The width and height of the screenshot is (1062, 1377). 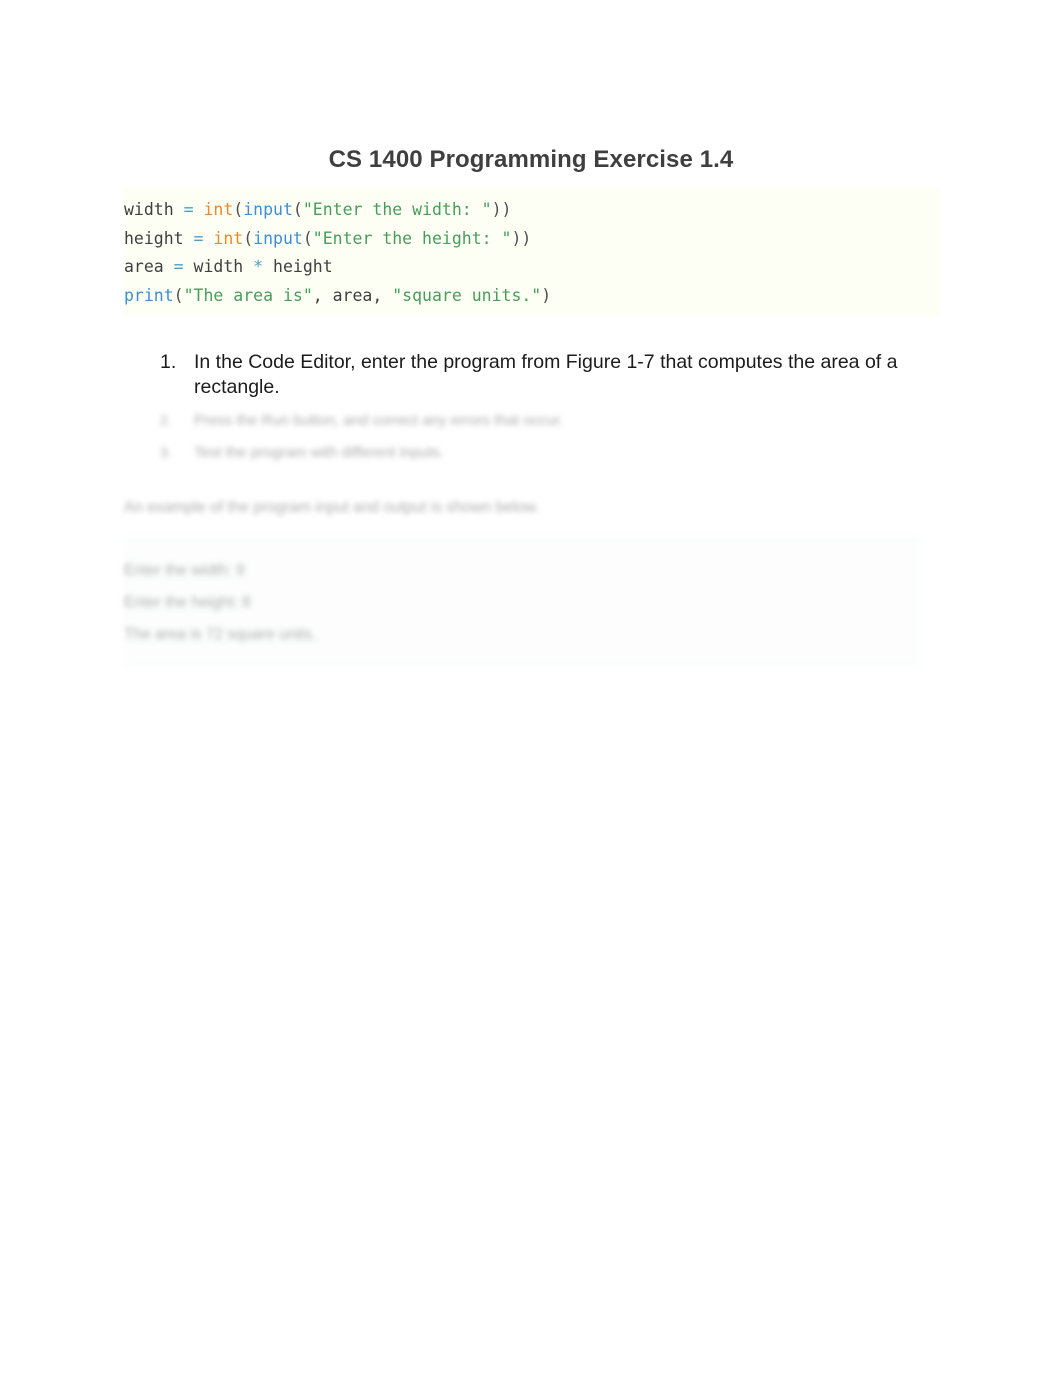 I want to click on code-token-func: print, so click(x=149, y=295).